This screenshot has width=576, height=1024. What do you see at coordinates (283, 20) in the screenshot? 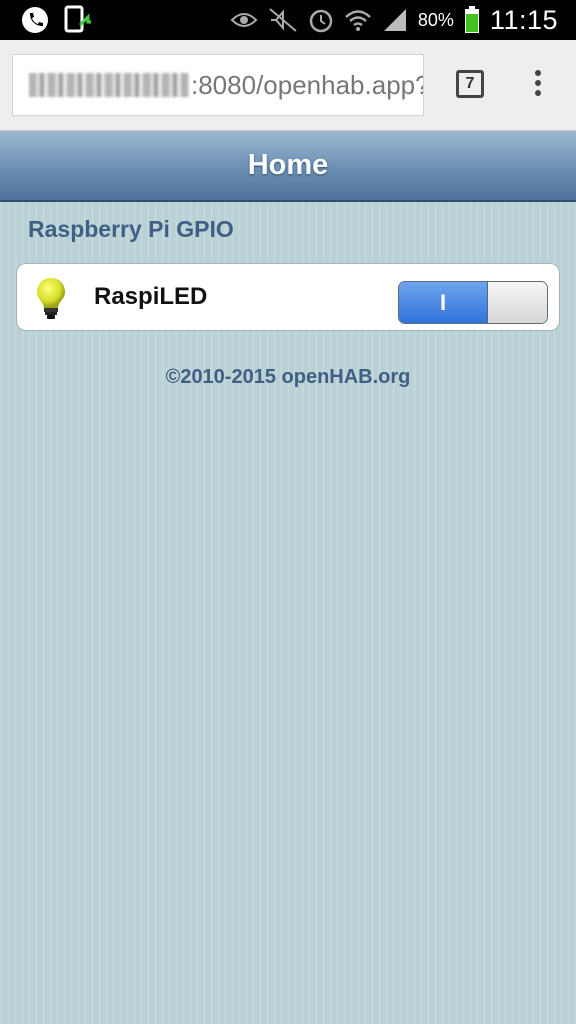
I see `mute-icon` at bounding box center [283, 20].